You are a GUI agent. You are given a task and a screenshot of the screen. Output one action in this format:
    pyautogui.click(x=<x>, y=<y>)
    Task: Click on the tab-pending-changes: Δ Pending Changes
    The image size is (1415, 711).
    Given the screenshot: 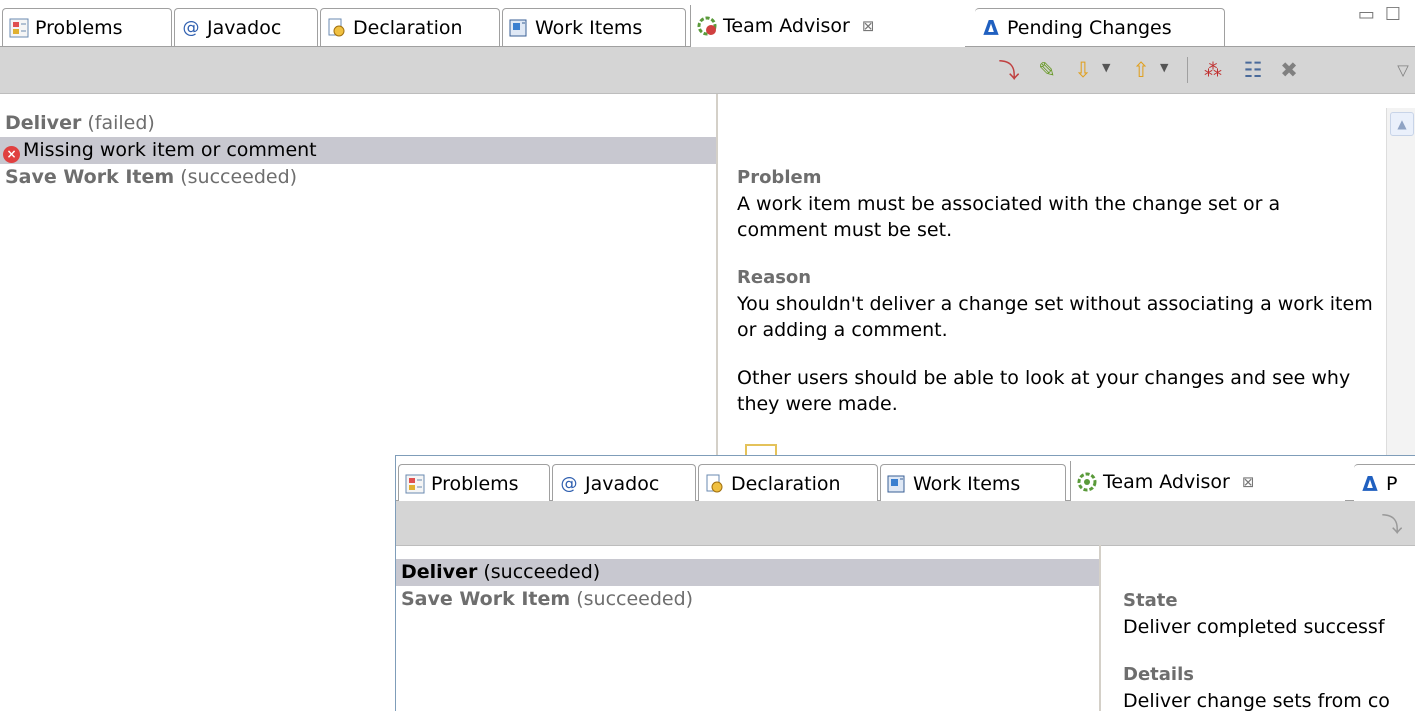 What is the action you would take?
    pyautogui.click(x=1100, y=27)
    